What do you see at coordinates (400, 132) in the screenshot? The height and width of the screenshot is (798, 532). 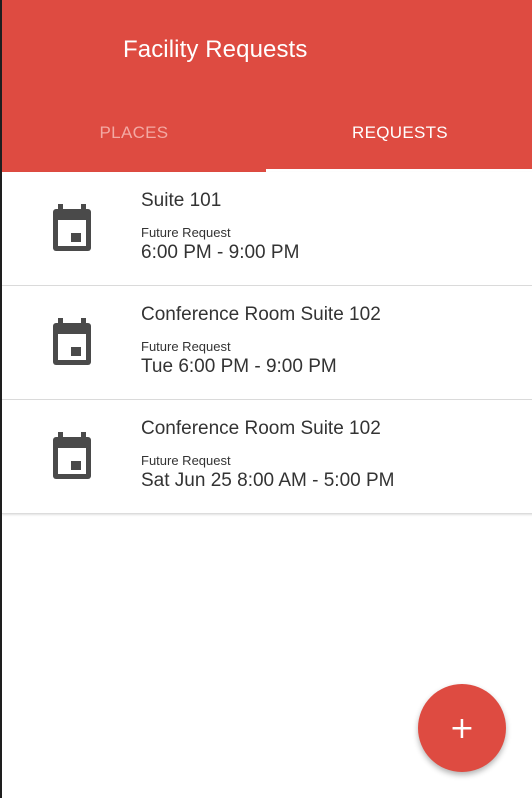 I see `tab-requests-label: REQUESTS` at bounding box center [400, 132].